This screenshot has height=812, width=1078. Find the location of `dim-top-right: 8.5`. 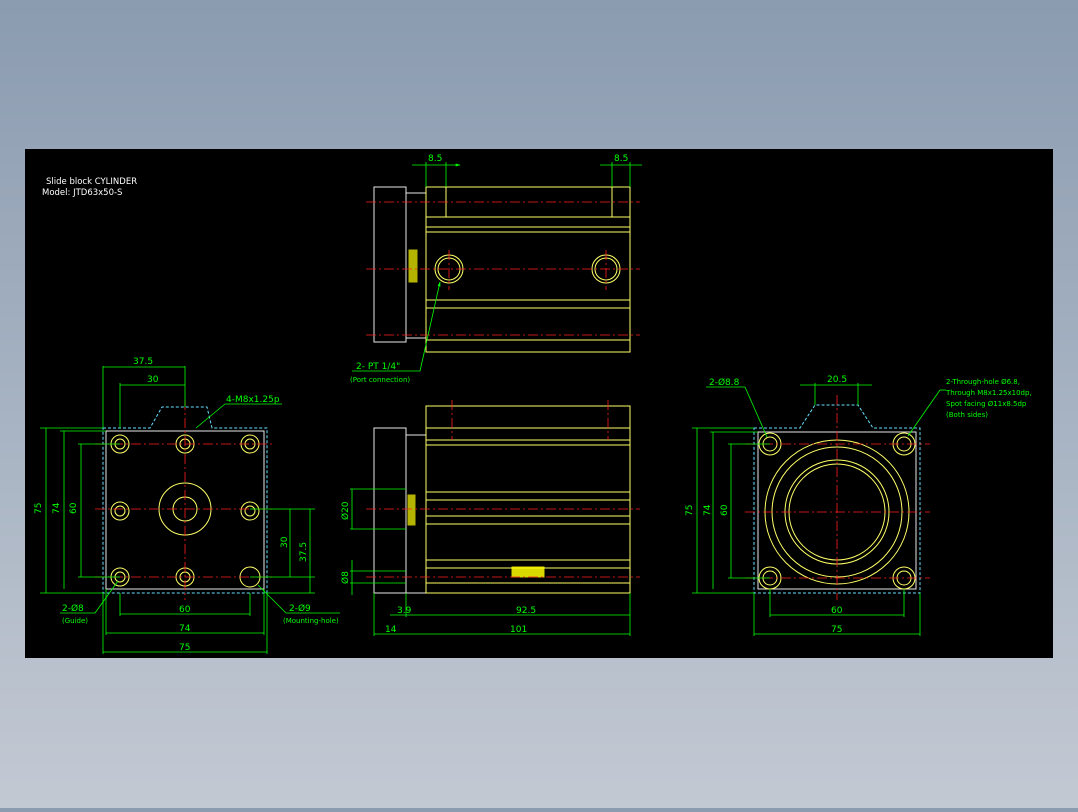

dim-top-right: 8.5 is located at coordinates (621, 159).